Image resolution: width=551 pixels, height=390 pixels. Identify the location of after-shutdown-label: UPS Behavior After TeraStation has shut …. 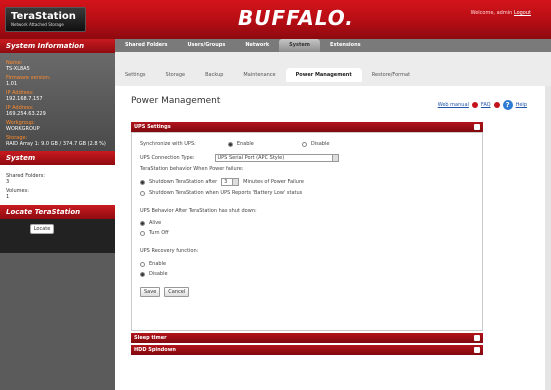
(198, 211).